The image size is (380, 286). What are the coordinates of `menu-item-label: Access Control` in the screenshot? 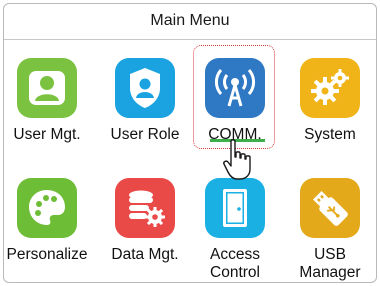 It's located at (235, 263).